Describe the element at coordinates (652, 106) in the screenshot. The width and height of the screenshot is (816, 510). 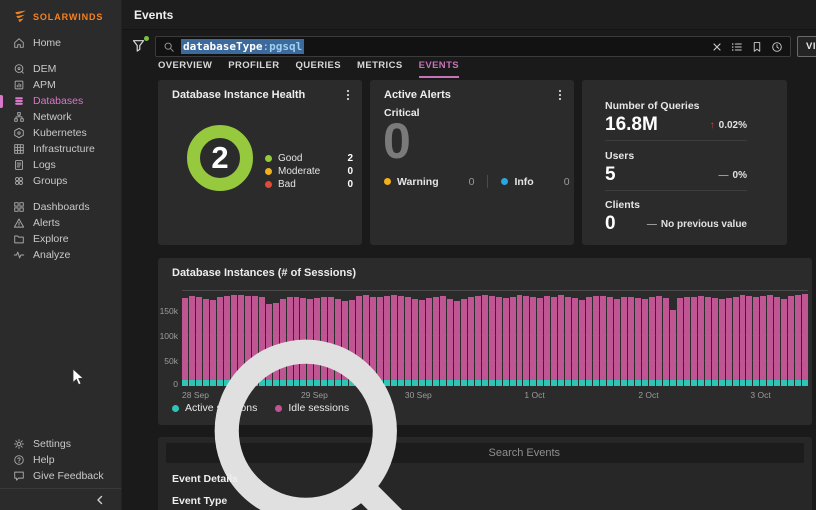
I see `metric-label: Number of Queries` at that location.